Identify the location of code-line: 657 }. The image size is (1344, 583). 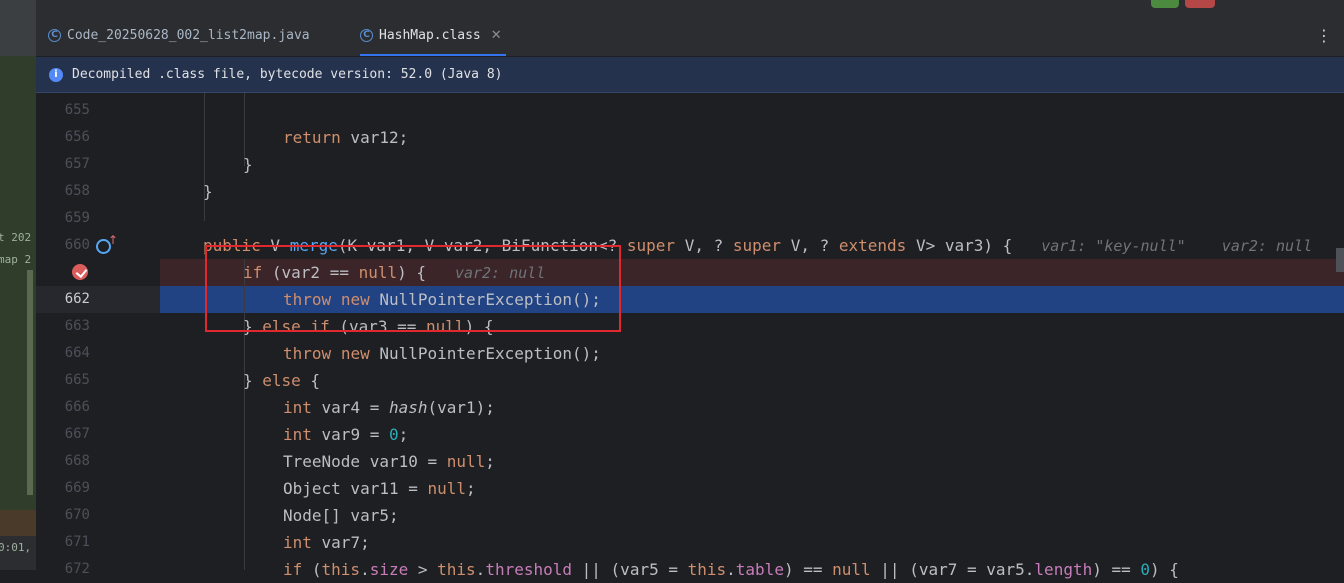
(690, 164).